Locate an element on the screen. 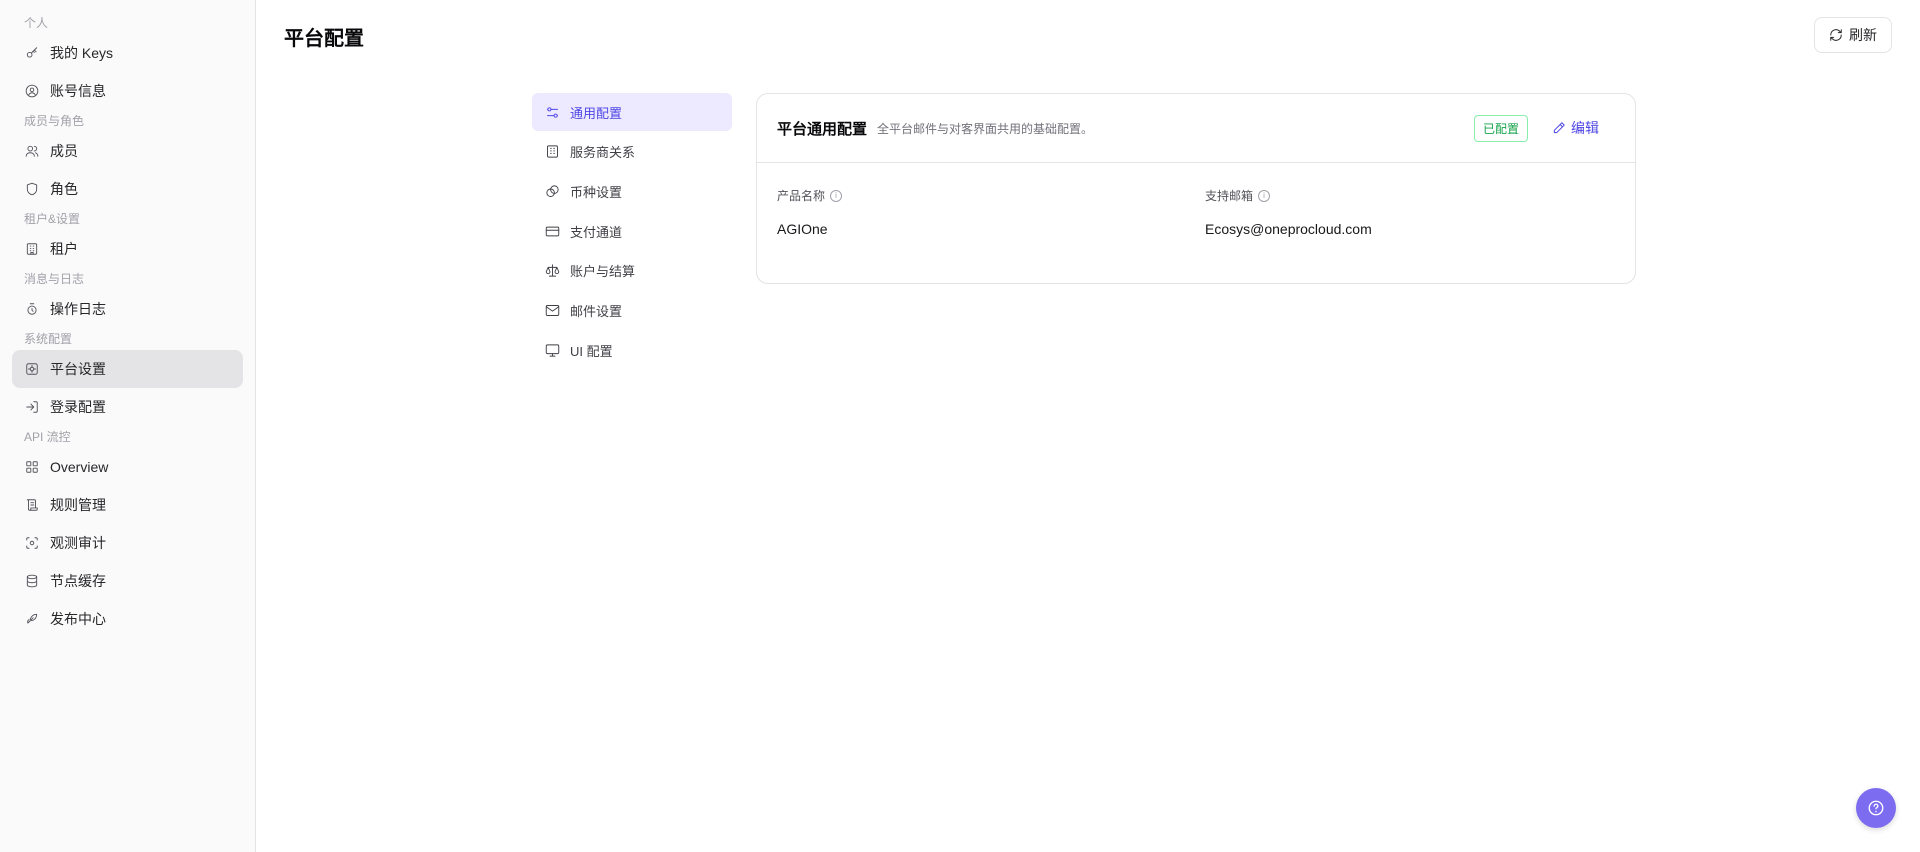  sidebar-item-members: 成员 is located at coordinates (127, 151).